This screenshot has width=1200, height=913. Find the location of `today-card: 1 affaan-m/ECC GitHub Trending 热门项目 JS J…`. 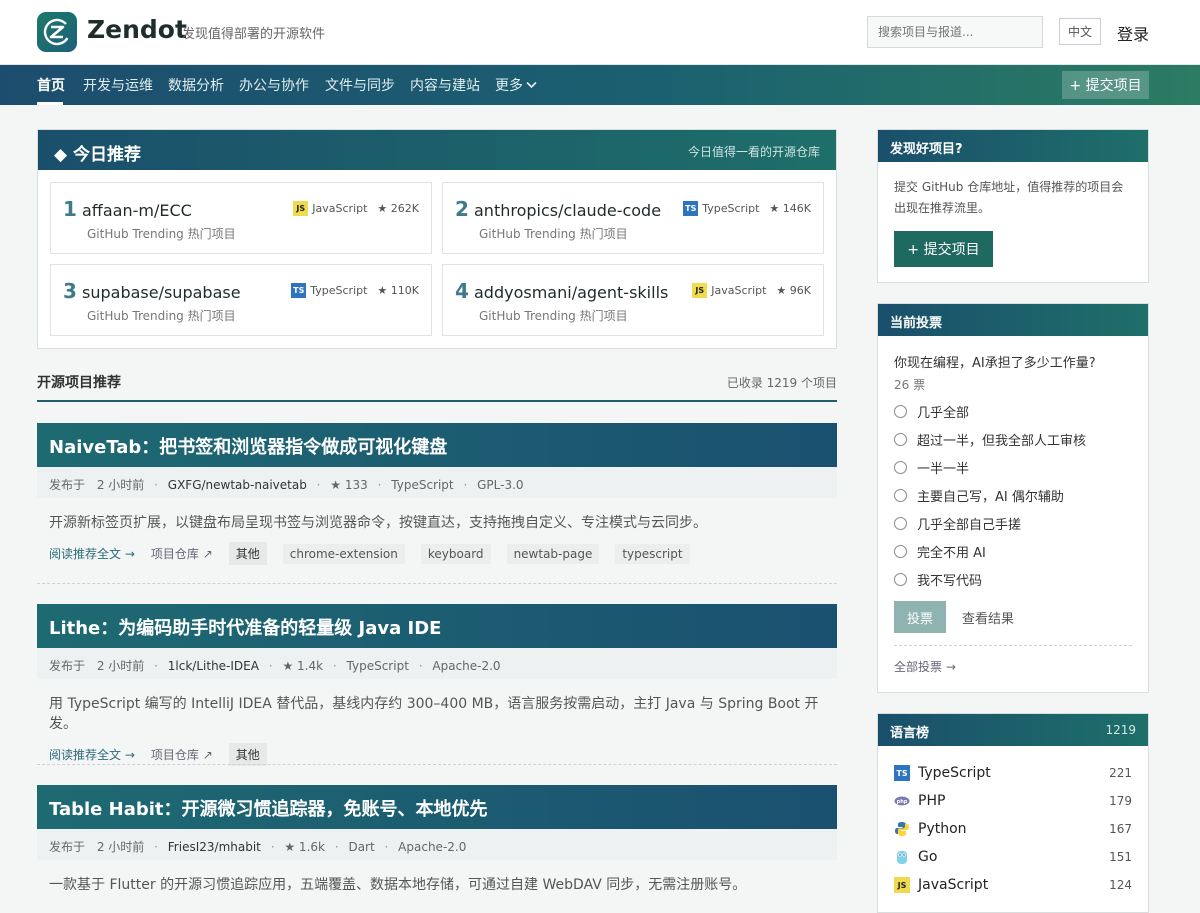

today-card: 1 affaan-m/ECC GitHub Trending 热门项目 JS J… is located at coordinates (241, 218).